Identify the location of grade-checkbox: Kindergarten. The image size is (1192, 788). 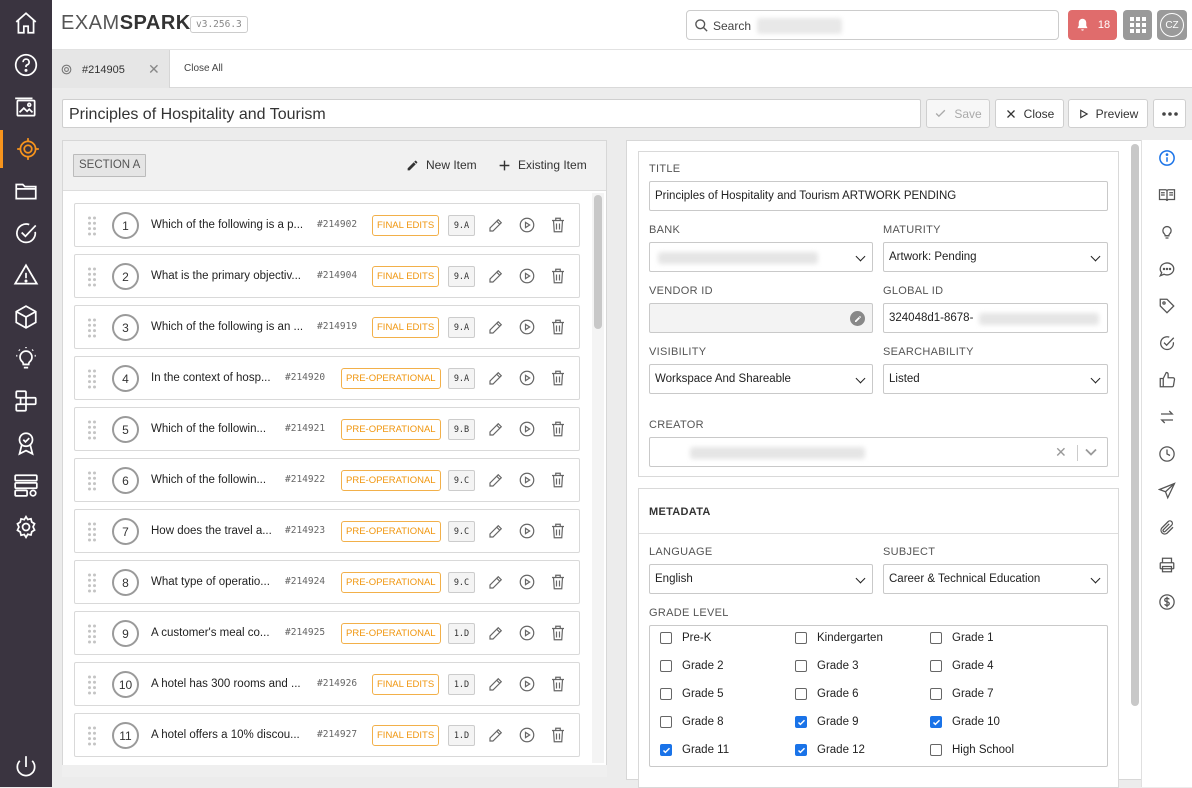
(839, 638).